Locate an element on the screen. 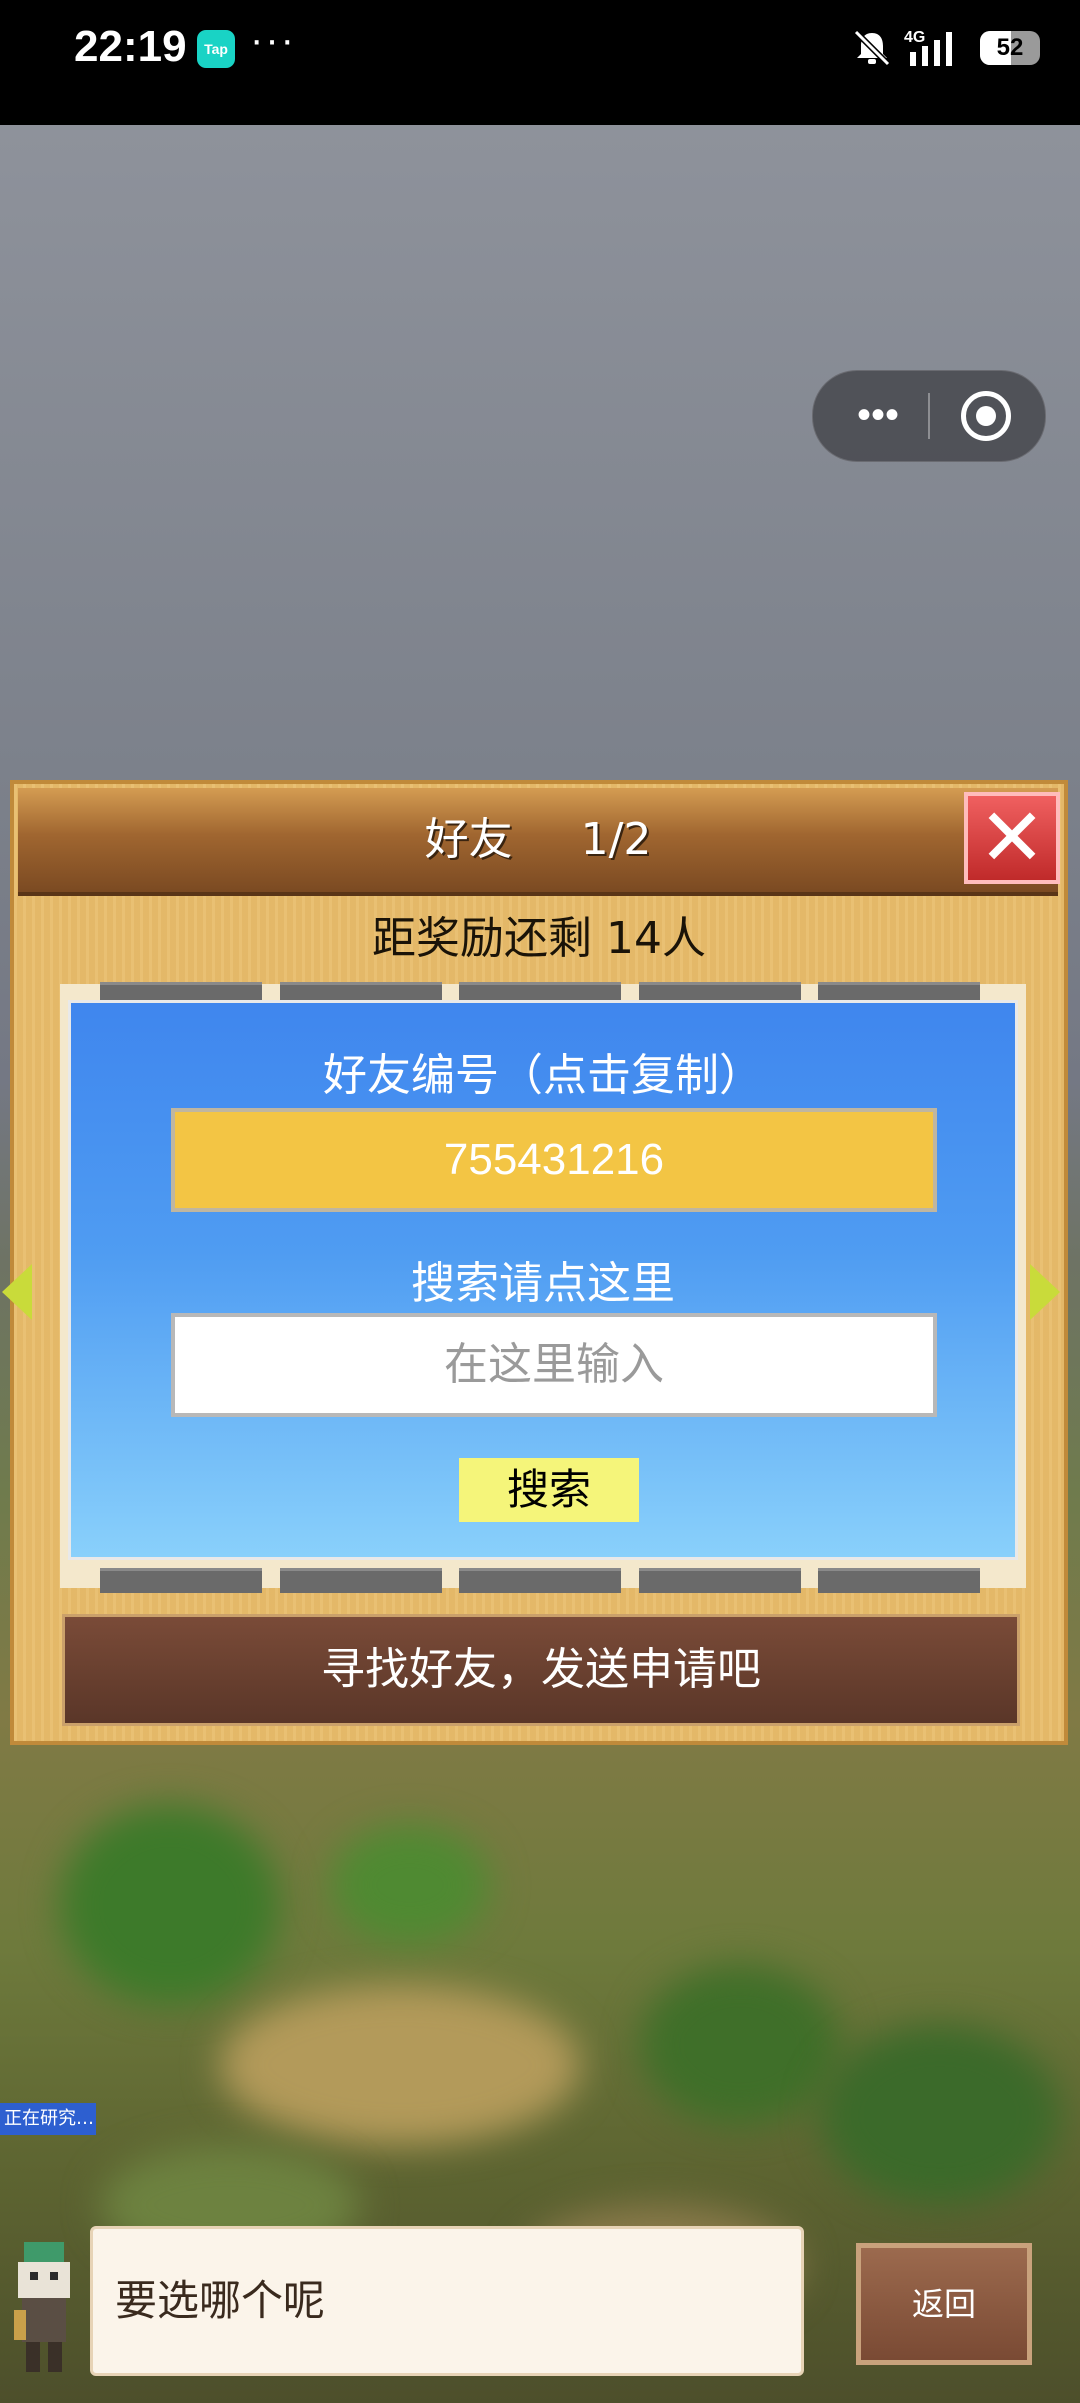  battery-icon: 52 is located at coordinates (1010, 48).